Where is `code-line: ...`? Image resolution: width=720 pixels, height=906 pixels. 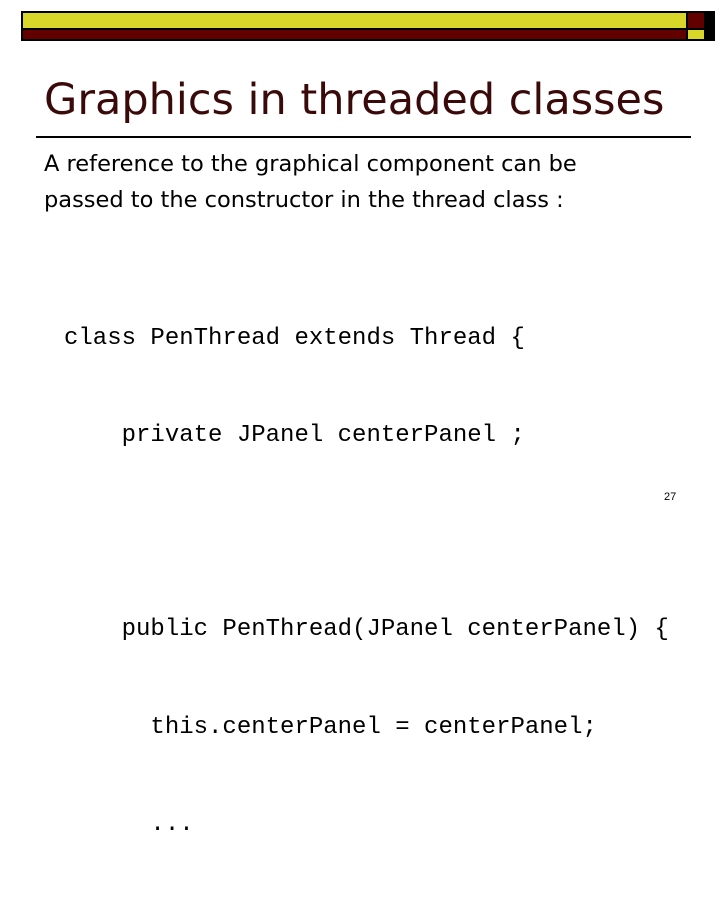 code-line: ... is located at coordinates (129, 824).